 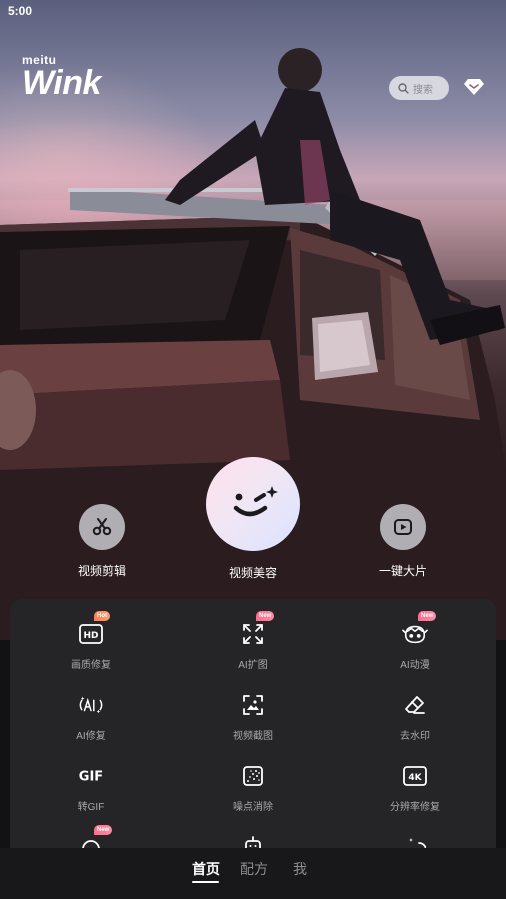 I want to click on expand-corners-icon: New, so click(x=257, y=629).